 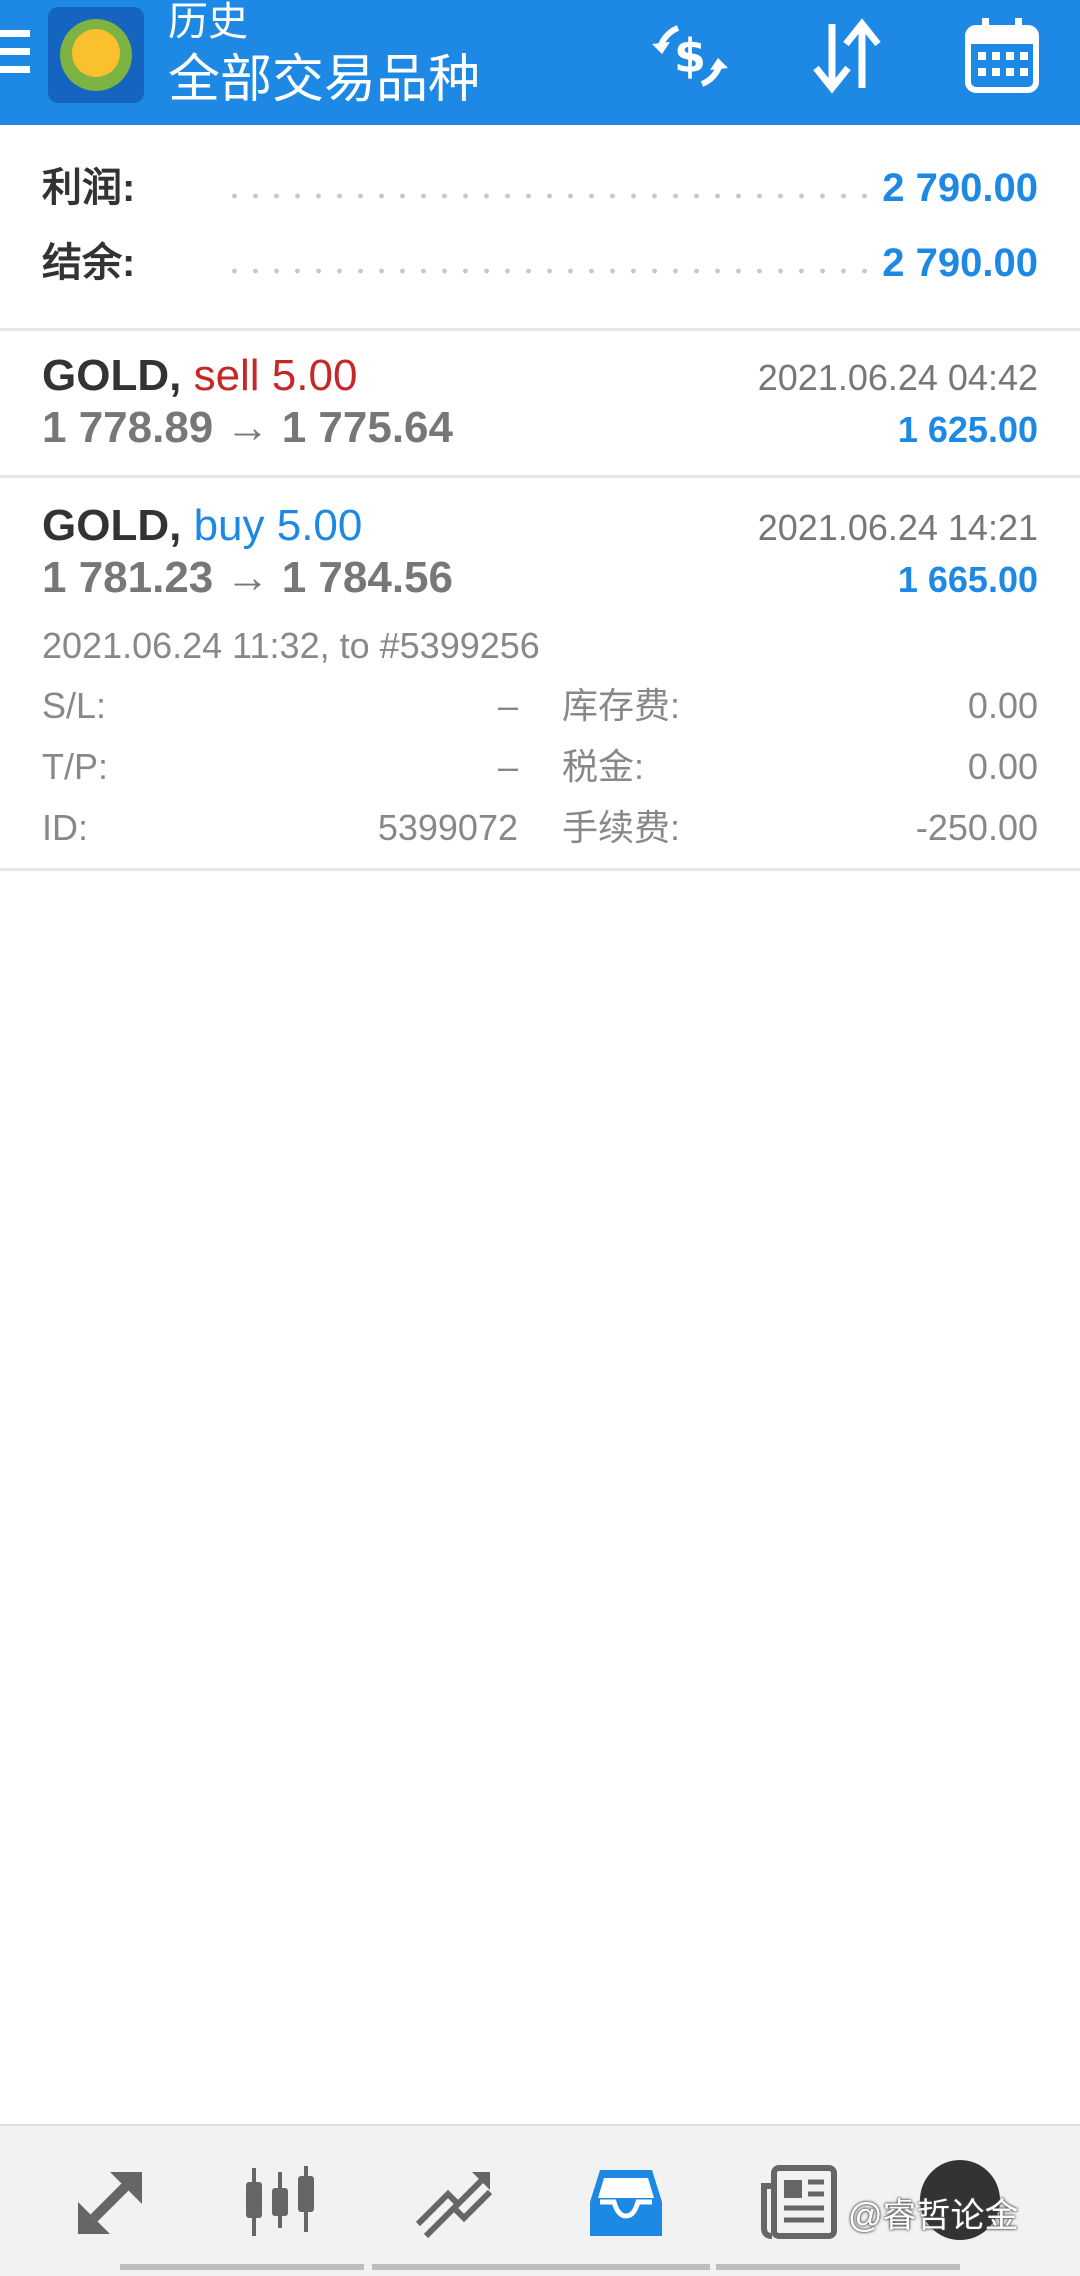 What do you see at coordinates (452, 2202) in the screenshot?
I see `trade-icon` at bounding box center [452, 2202].